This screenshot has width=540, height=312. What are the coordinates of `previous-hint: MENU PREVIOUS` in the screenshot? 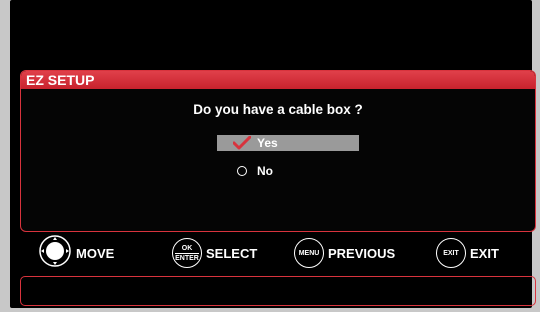 It's located at (344, 253).